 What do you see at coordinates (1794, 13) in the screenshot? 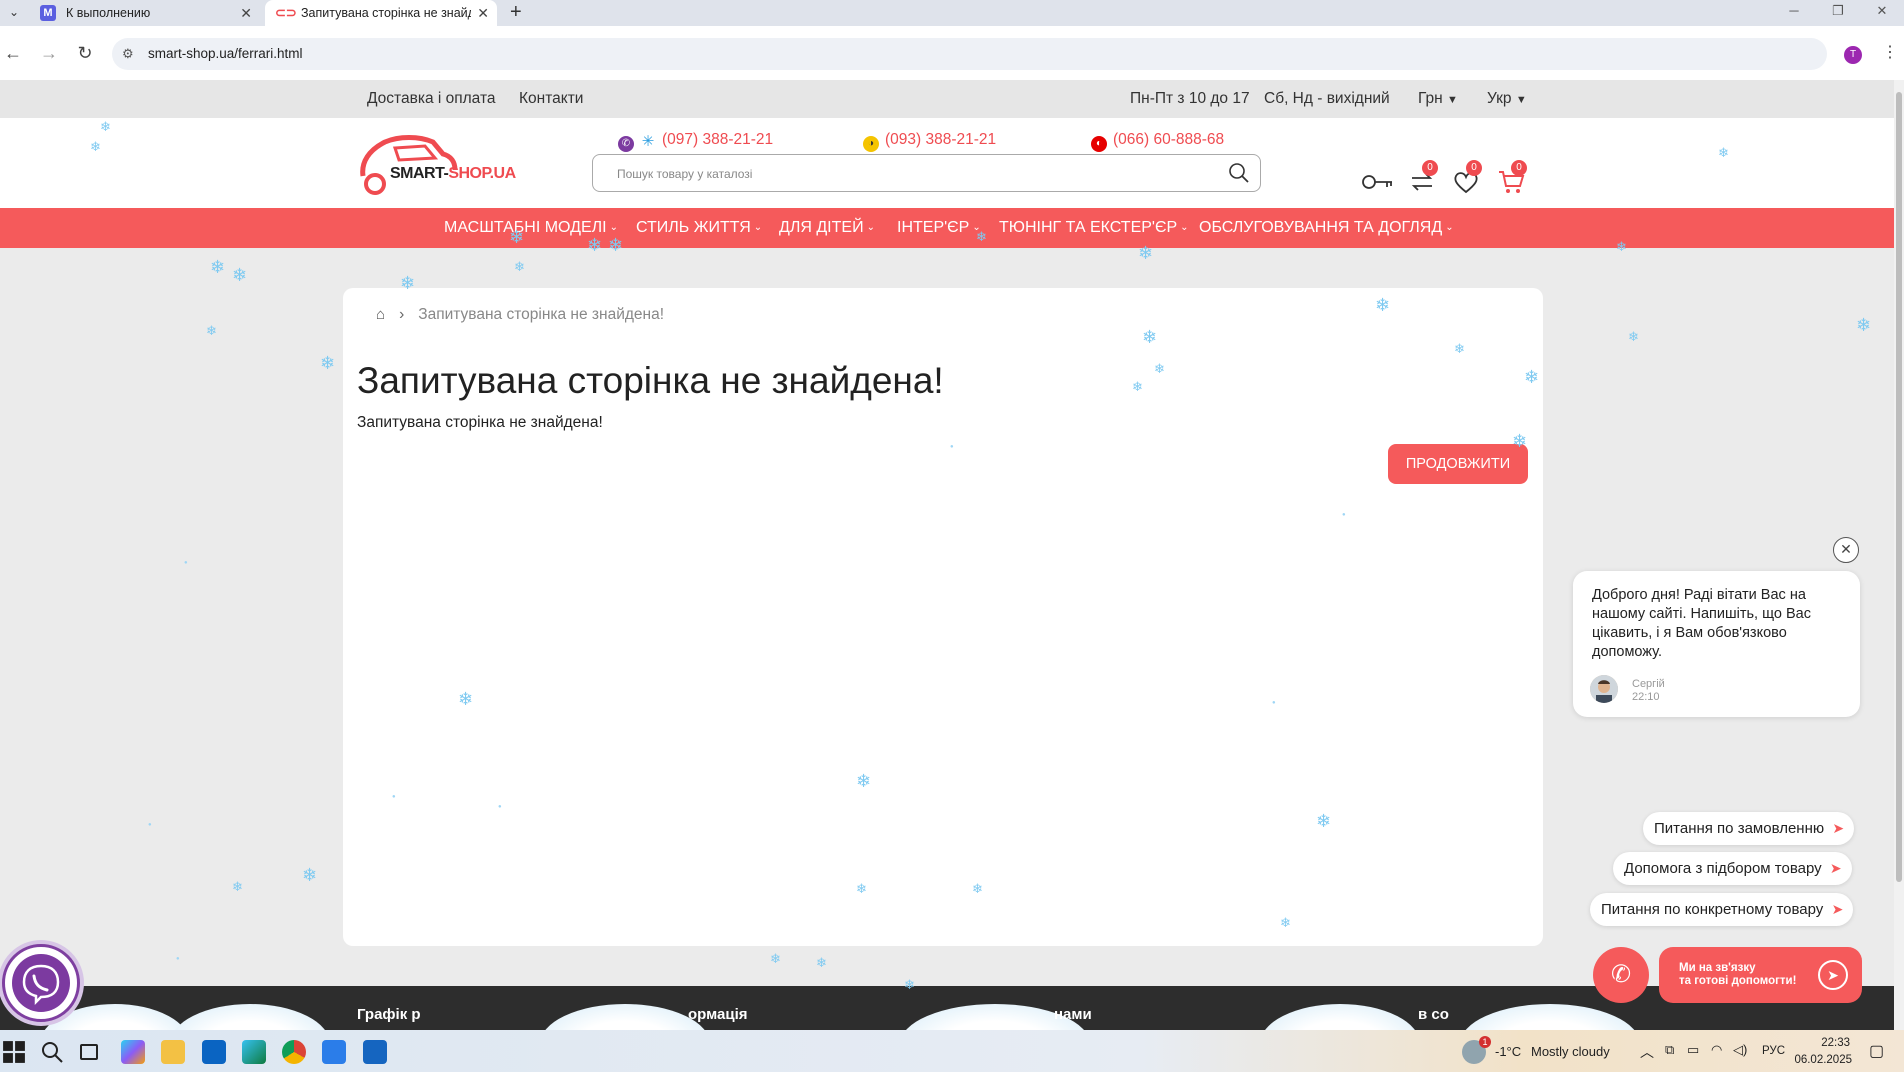
I see `minimize-icon: ─` at bounding box center [1794, 13].